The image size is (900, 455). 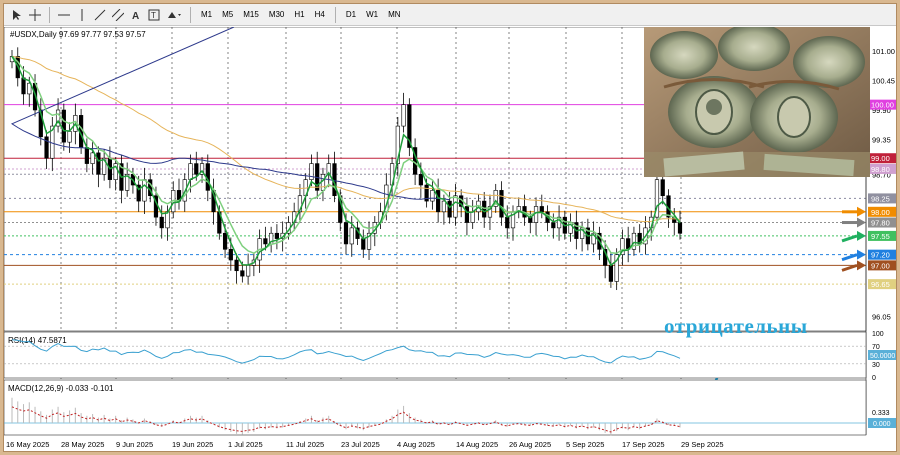 What do you see at coordinates (643, 444) in the screenshot?
I see `date-label: 17 Sep 2025` at bounding box center [643, 444].